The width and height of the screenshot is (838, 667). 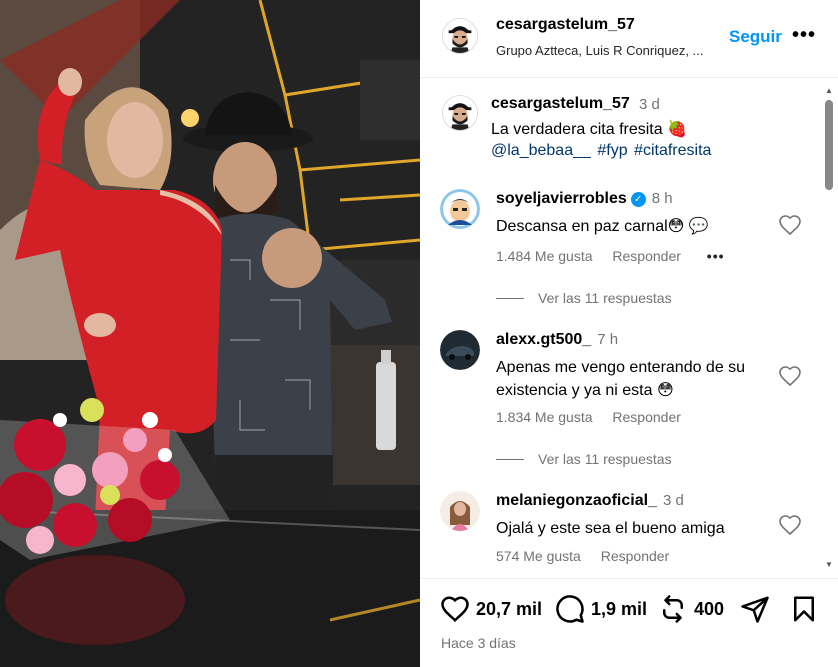 I want to click on woman-avatar-icon, so click(x=460, y=511).